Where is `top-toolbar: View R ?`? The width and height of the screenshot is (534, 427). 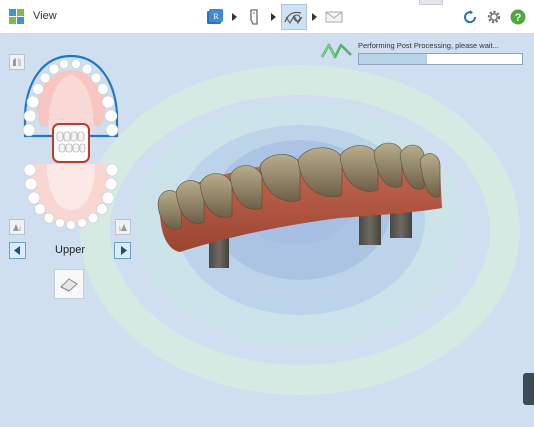 top-toolbar: View R ? is located at coordinates (267, 17).